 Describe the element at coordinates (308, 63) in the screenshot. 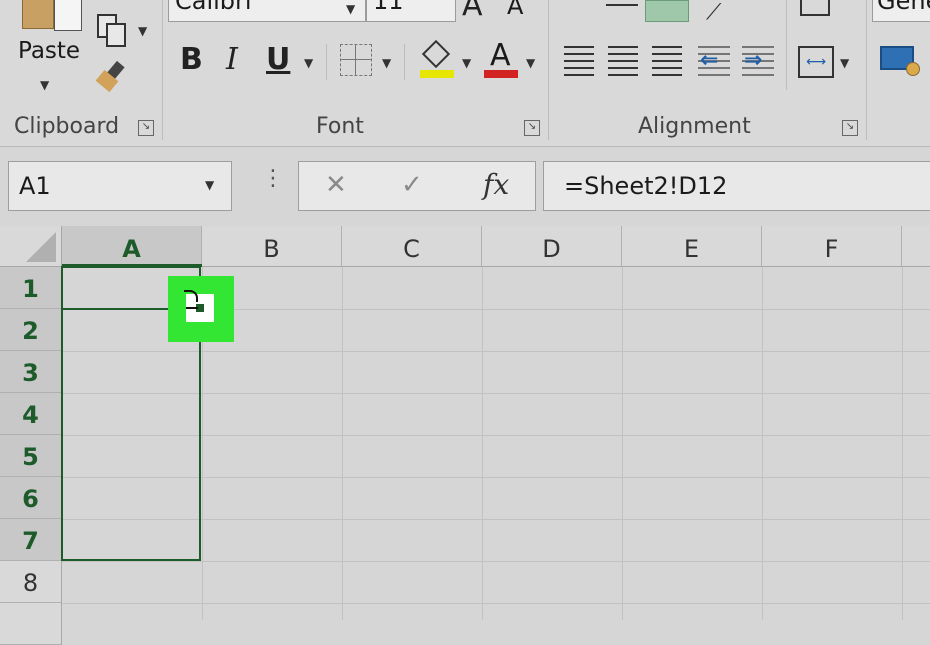

I see `underline-dropdown-icon: ▼` at that location.